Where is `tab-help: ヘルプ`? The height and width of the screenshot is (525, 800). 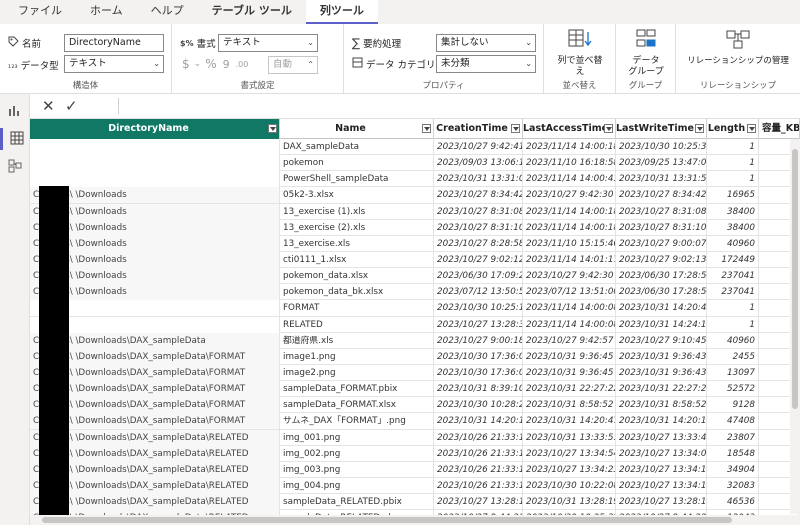
tab-help: ヘルプ is located at coordinates (167, 12).